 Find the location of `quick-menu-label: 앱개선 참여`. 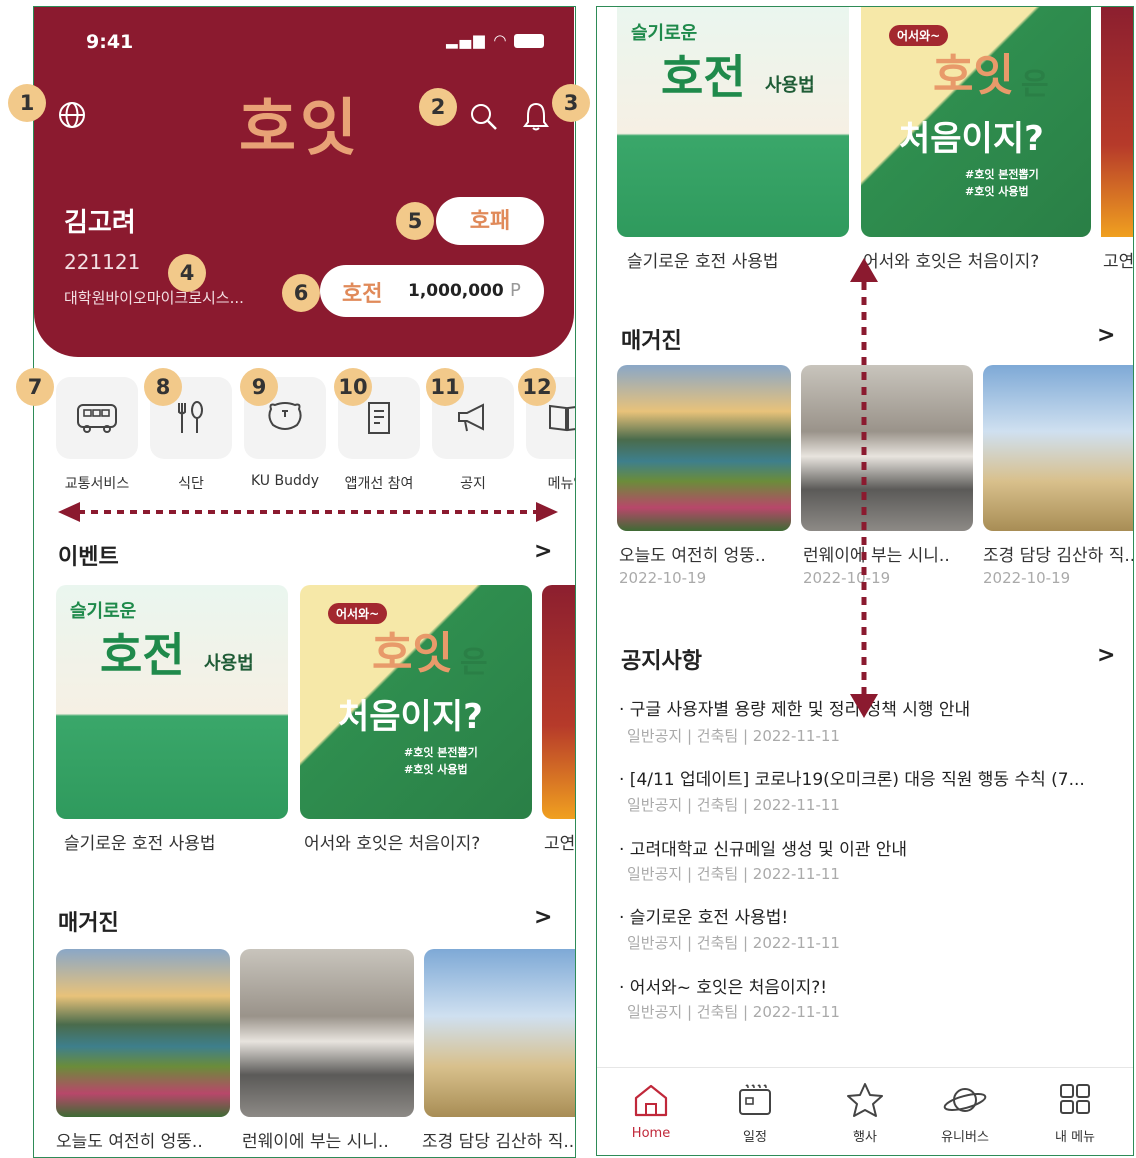

quick-menu-label: 앱개선 참여 is located at coordinates (379, 484).